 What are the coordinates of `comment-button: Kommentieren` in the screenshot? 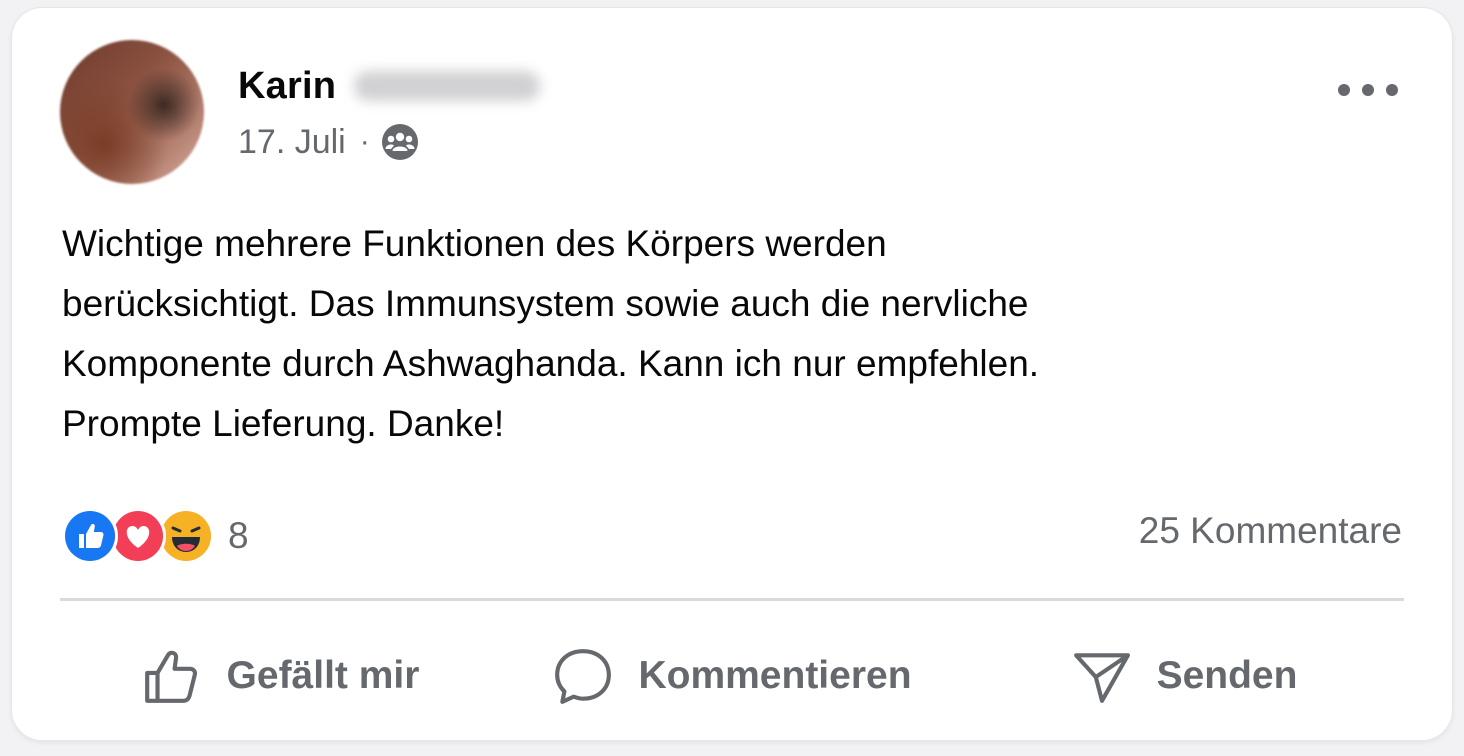 It's located at (732, 676).